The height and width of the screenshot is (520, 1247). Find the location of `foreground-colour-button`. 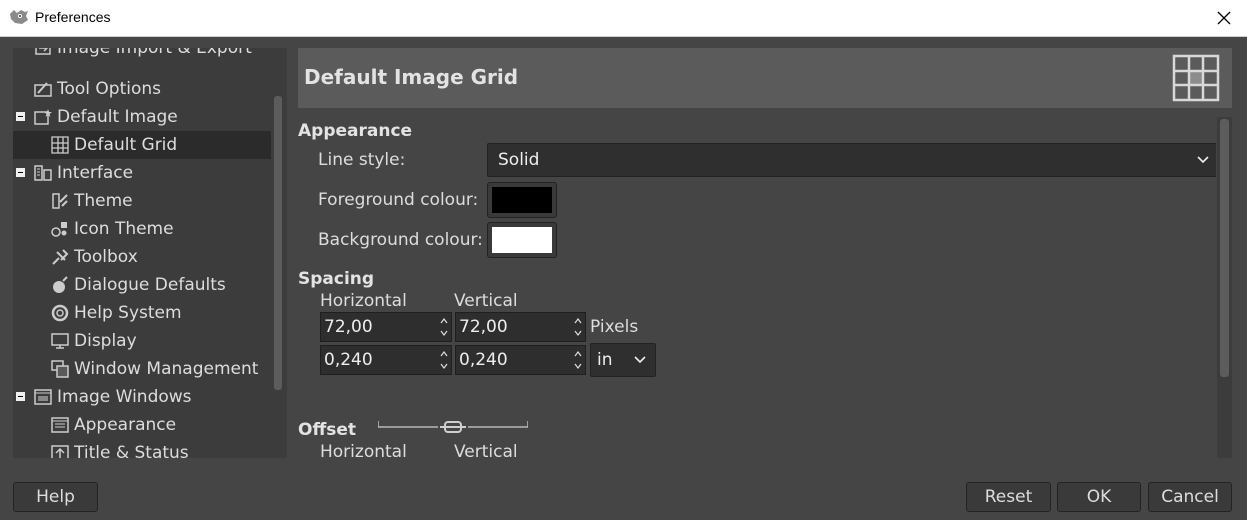

foreground-colour-button is located at coordinates (522, 200).